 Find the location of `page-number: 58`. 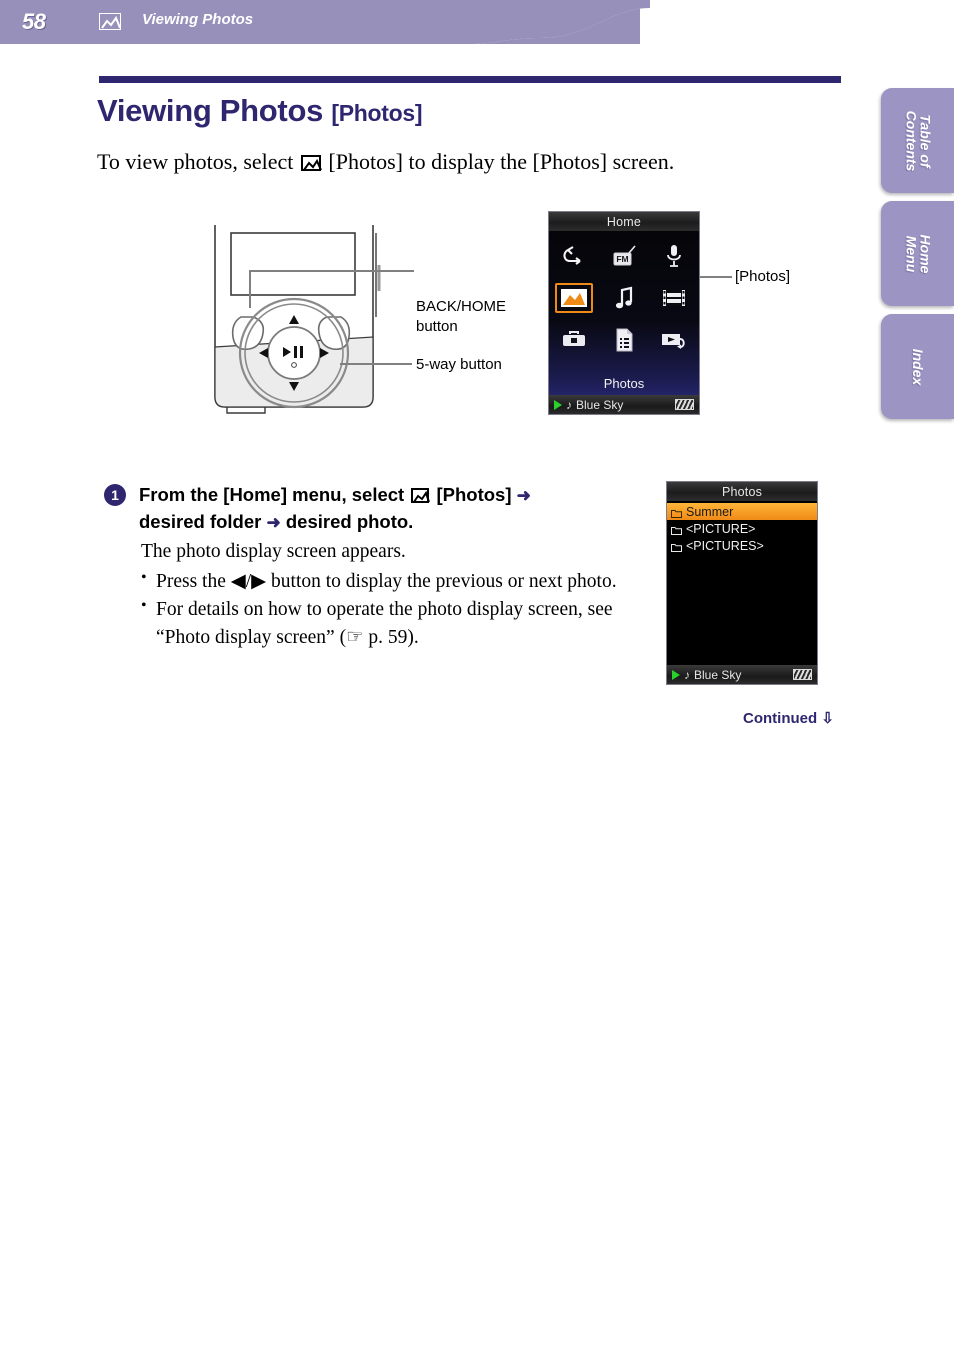

page-number: 58 is located at coordinates (34, 21).